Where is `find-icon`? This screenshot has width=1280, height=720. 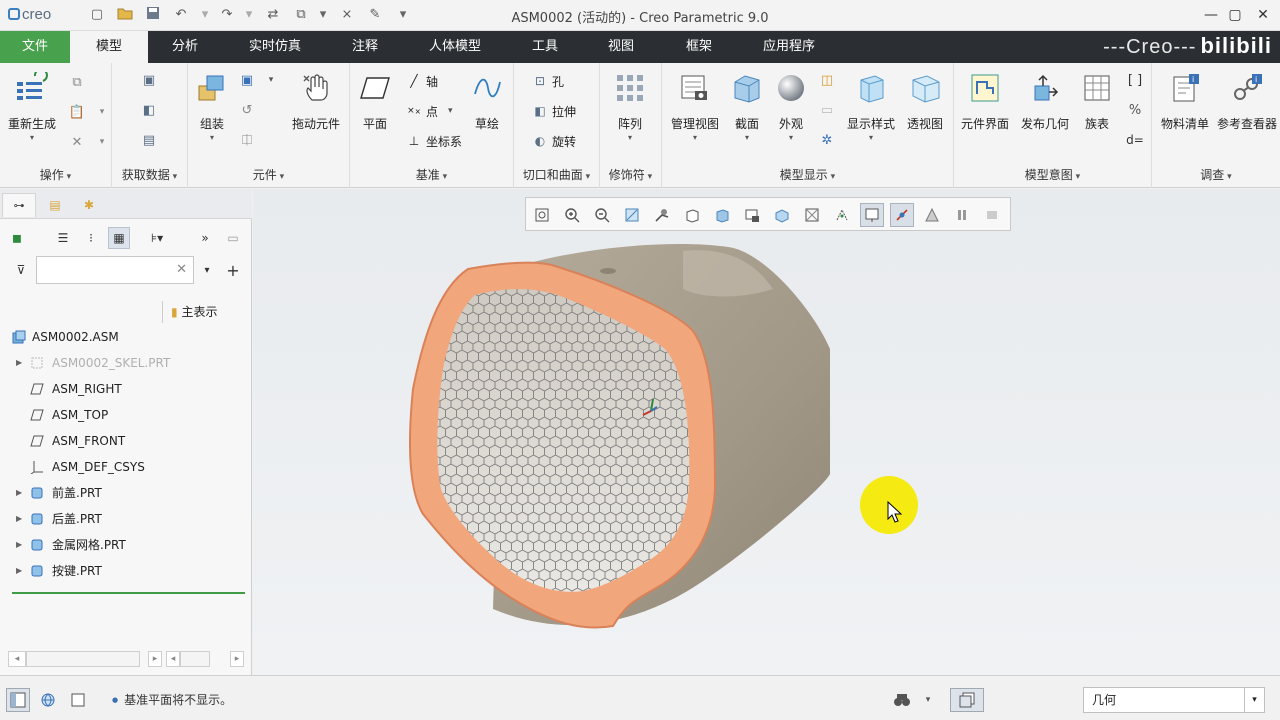 find-icon is located at coordinates (902, 700).